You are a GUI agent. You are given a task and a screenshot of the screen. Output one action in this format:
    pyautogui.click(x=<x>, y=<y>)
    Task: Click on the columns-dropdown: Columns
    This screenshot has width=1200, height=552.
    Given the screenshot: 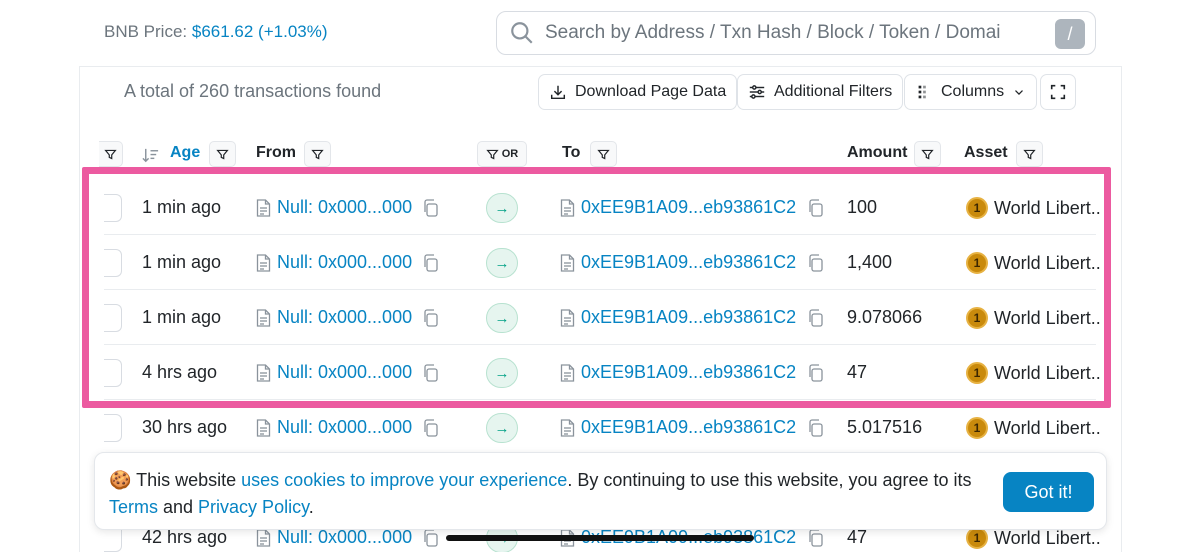 What is the action you would take?
    pyautogui.click(x=971, y=92)
    